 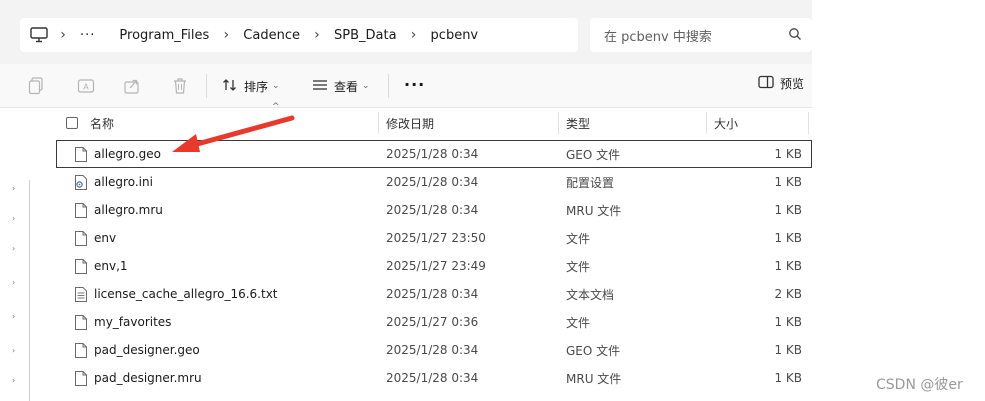 I want to click on file-name-cell: pad_designer.geo, so click(x=137, y=350).